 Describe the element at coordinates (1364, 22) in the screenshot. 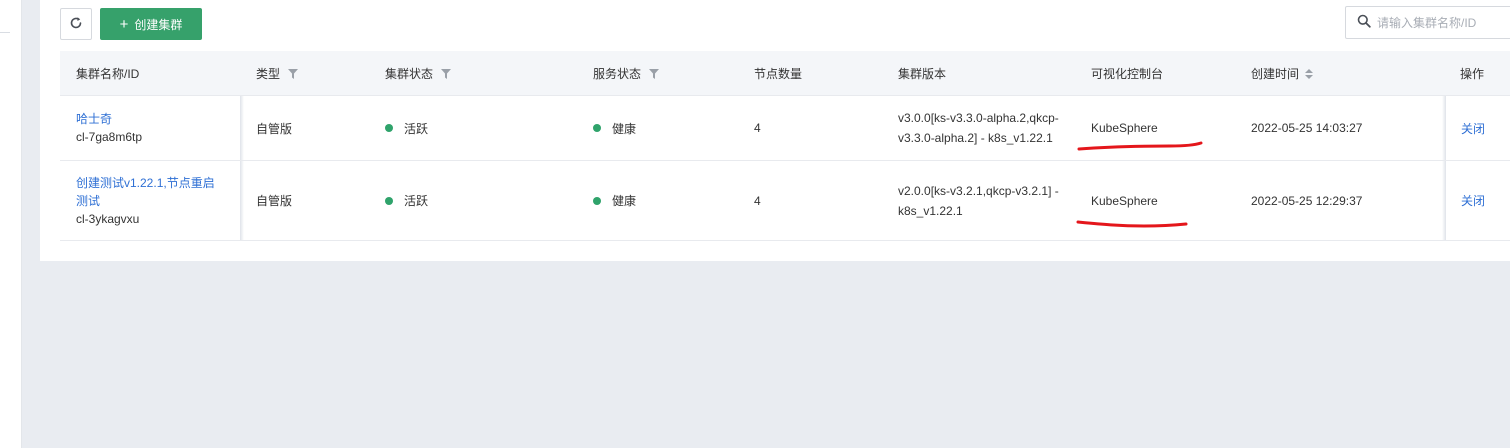

I see `search-icon` at that location.